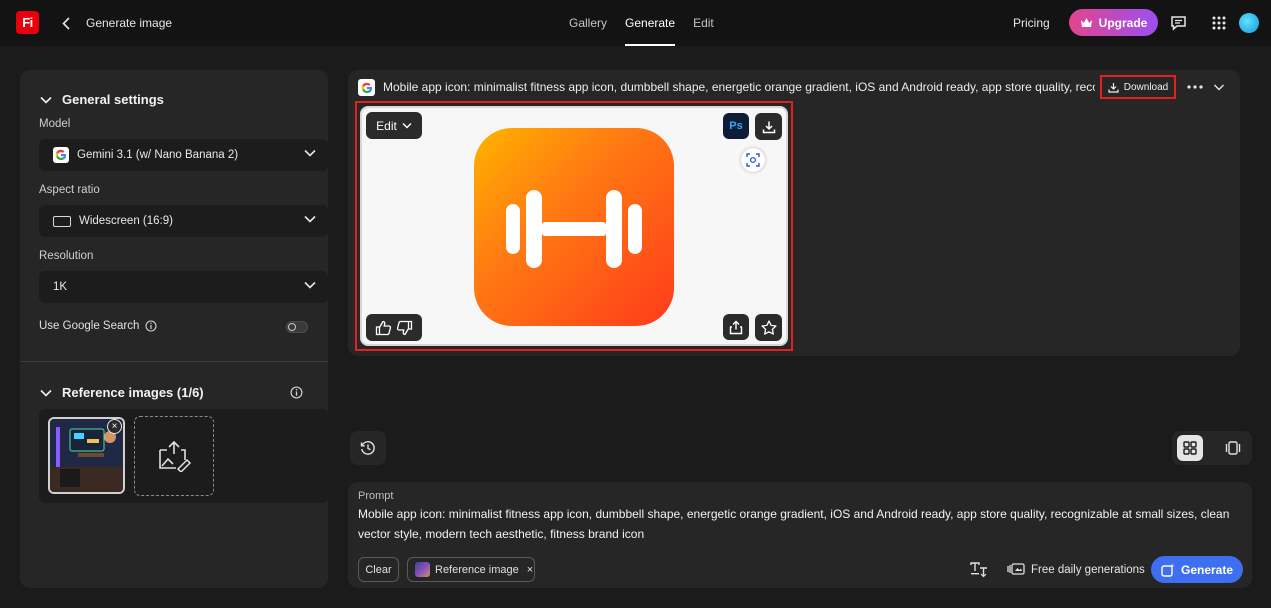 This screenshot has width=1271, height=608. I want to click on feedback-icon, so click(1178, 23).